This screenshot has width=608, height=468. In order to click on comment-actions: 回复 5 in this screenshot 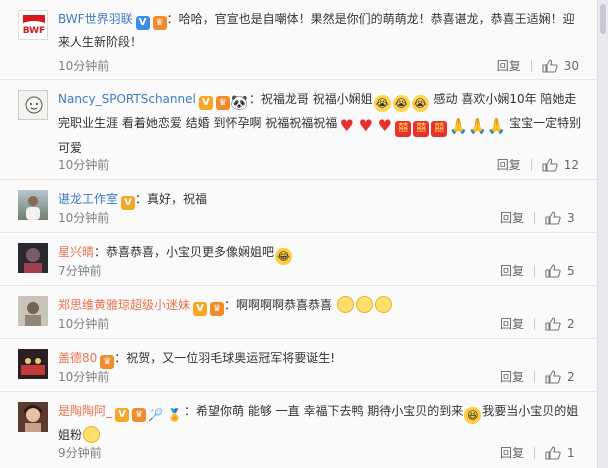, I will do `click(539, 270)`.